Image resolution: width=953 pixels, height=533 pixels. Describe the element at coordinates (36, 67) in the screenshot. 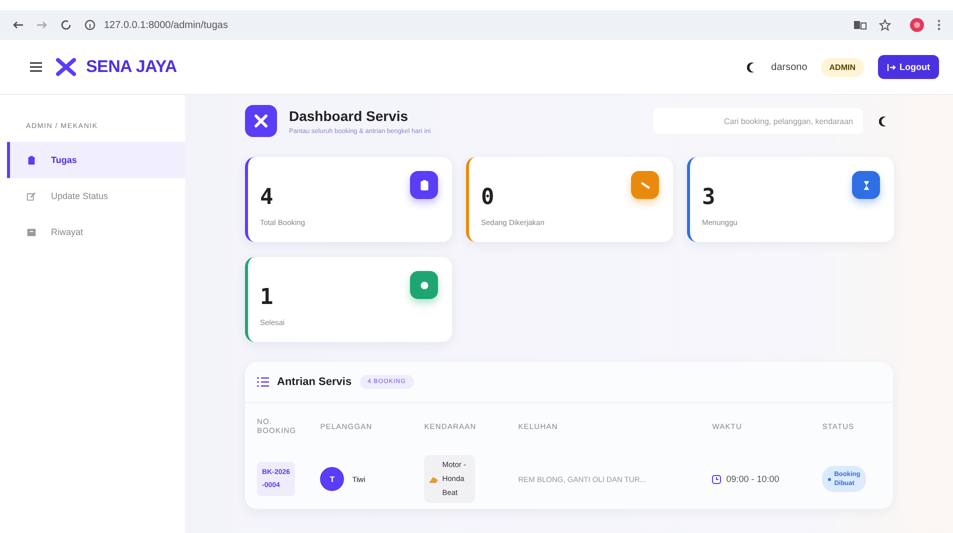

I see `menu-icon` at that location.